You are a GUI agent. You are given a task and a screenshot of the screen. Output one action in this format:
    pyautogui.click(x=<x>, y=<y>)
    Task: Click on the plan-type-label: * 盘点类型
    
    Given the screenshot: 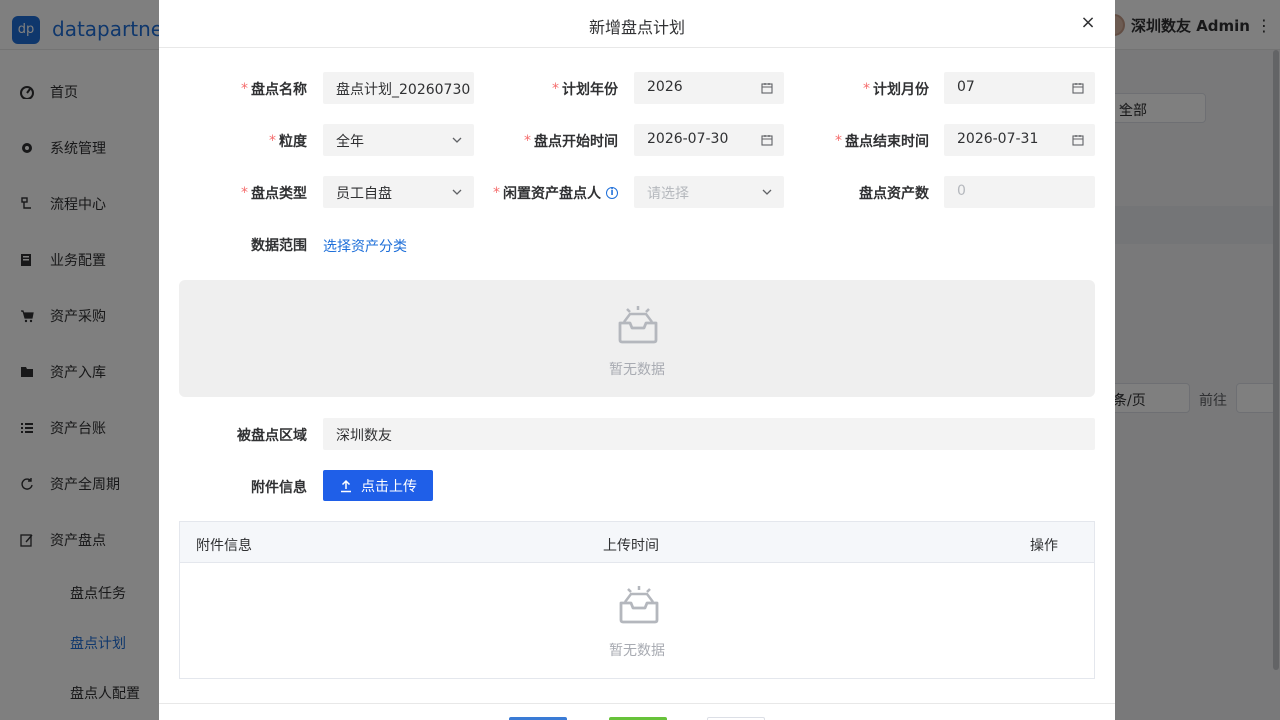 What is the action you would take?
    pyautogui.click(x=274, y=193)
    